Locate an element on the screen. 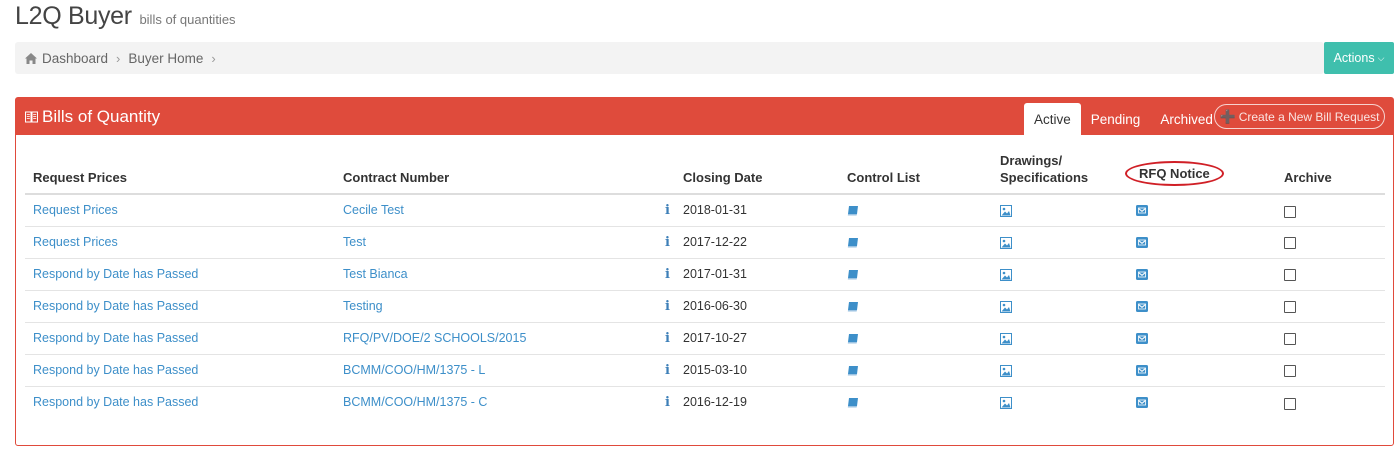 This screenshot has height=459, width=1399. contract-number-link: BCMM/COO/HM/1375 - C is located at coordinates (415, 402).